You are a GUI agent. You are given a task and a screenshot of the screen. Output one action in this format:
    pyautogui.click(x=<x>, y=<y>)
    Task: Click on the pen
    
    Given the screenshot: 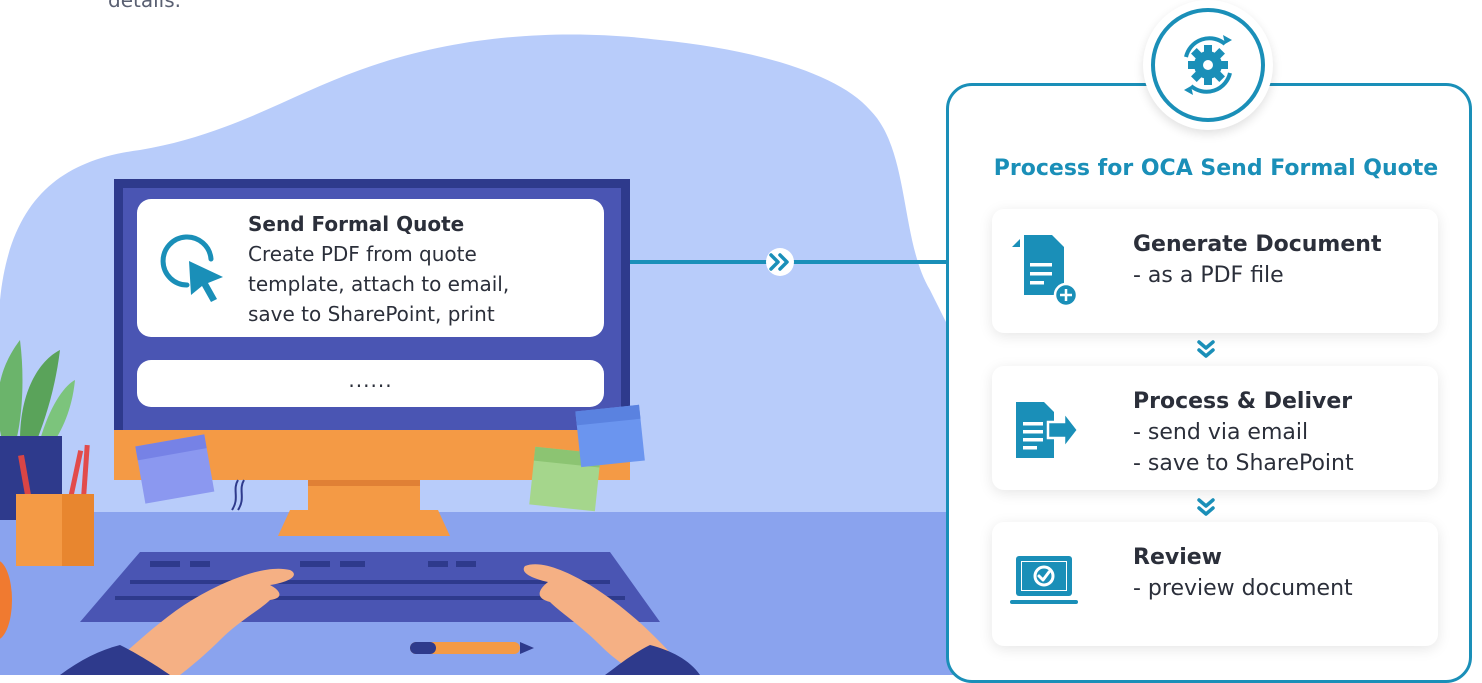 What is the action you would take?
    pyautogui.click(x=472, y=648)
    